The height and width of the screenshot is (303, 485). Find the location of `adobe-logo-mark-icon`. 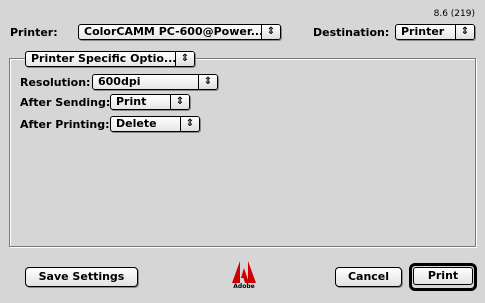

adobe-logo-mark-icon is located at coordinates (244, 272).